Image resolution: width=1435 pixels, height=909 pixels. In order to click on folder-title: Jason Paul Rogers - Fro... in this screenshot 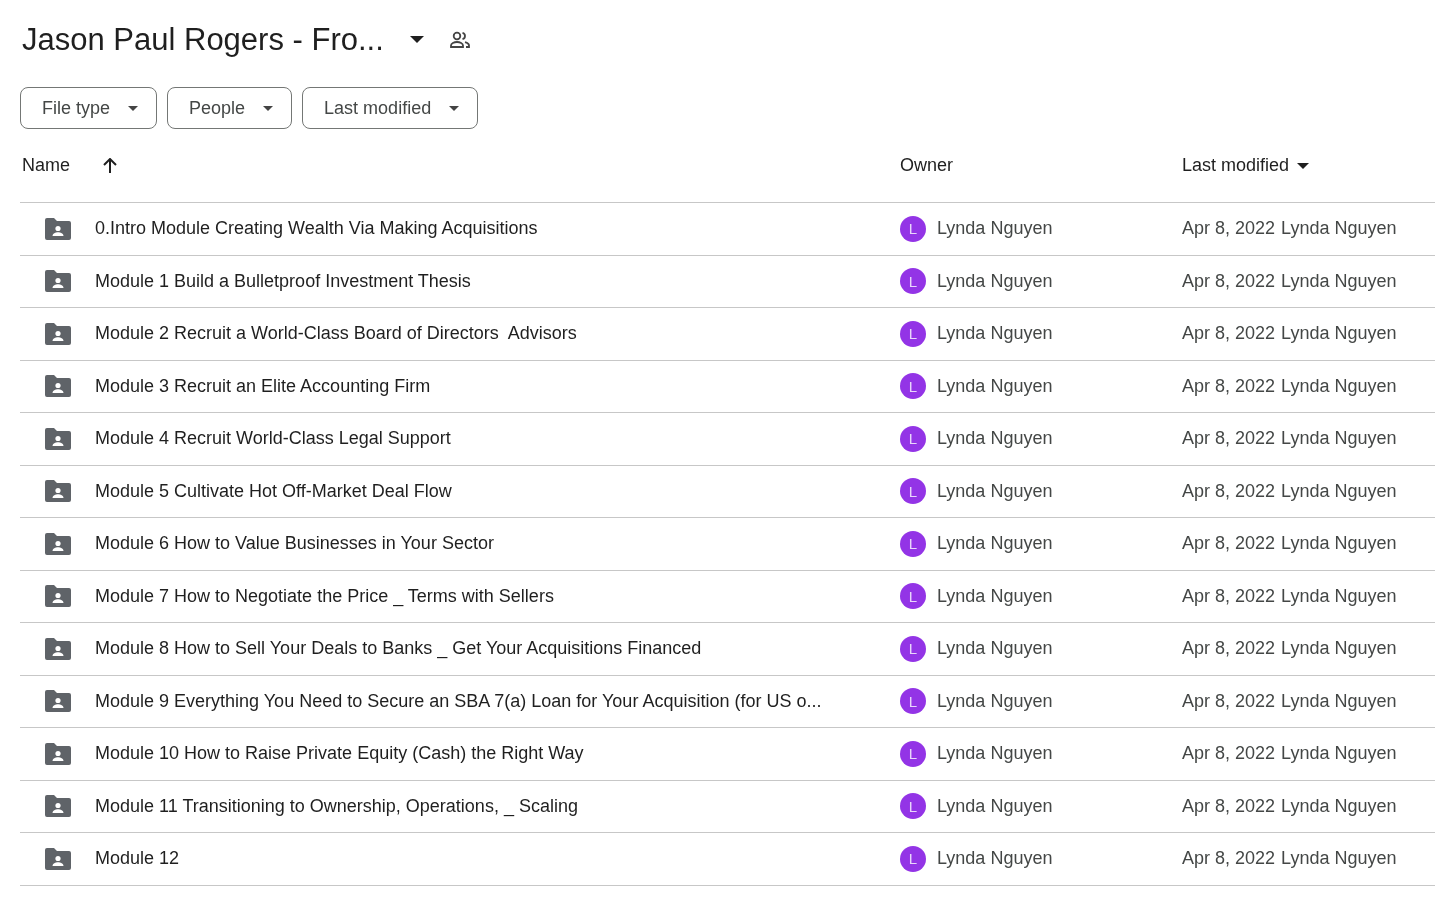, I will do `click(203, 40)`.